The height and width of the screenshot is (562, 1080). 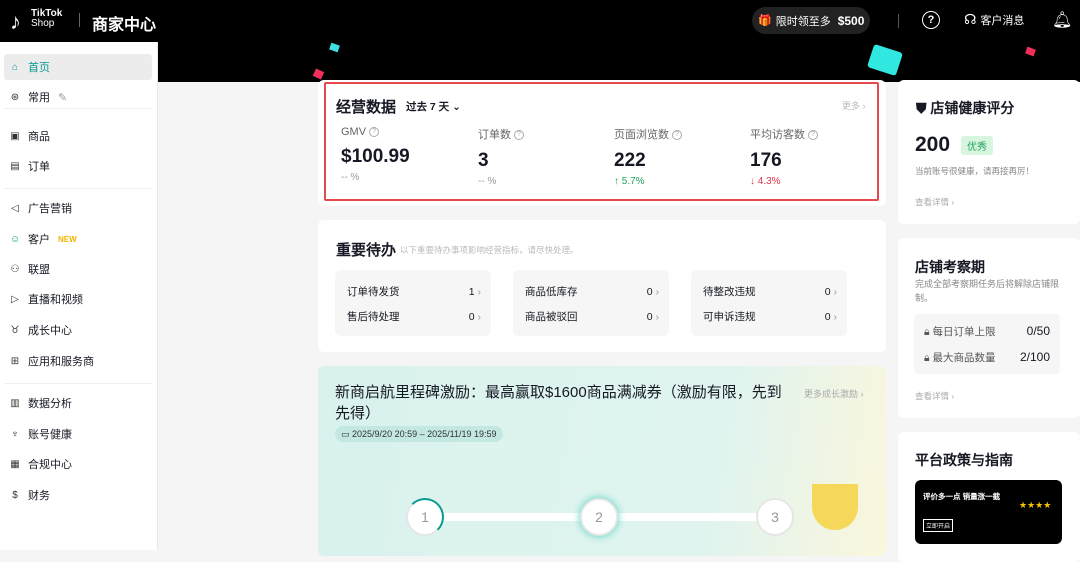 I want to click on metric-gmv: GMV? $100.99 -- %, so click(x=375, y=154).